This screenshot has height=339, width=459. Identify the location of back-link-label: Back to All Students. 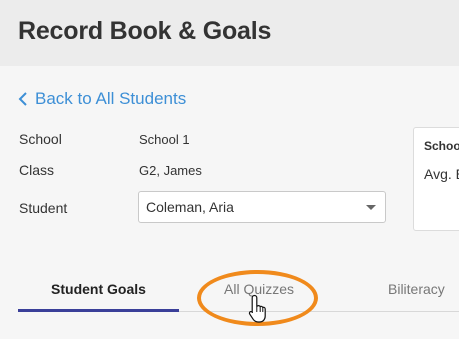
(111, 98).